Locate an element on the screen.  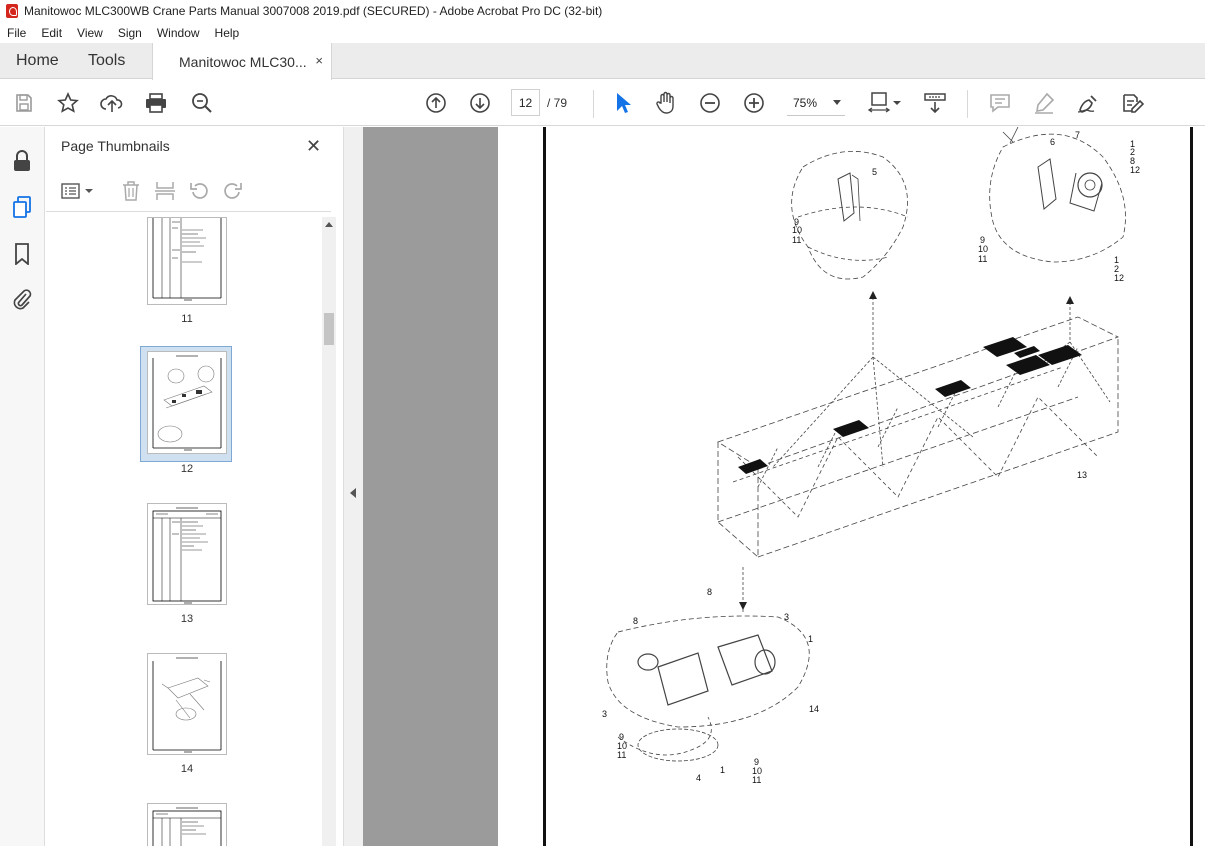
callout-label: 4 is located at coordinates (698, 778).